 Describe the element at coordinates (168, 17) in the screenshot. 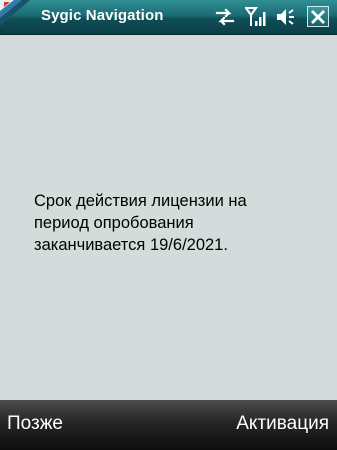

I see `title-bar: Sygic Navigation` at that location.